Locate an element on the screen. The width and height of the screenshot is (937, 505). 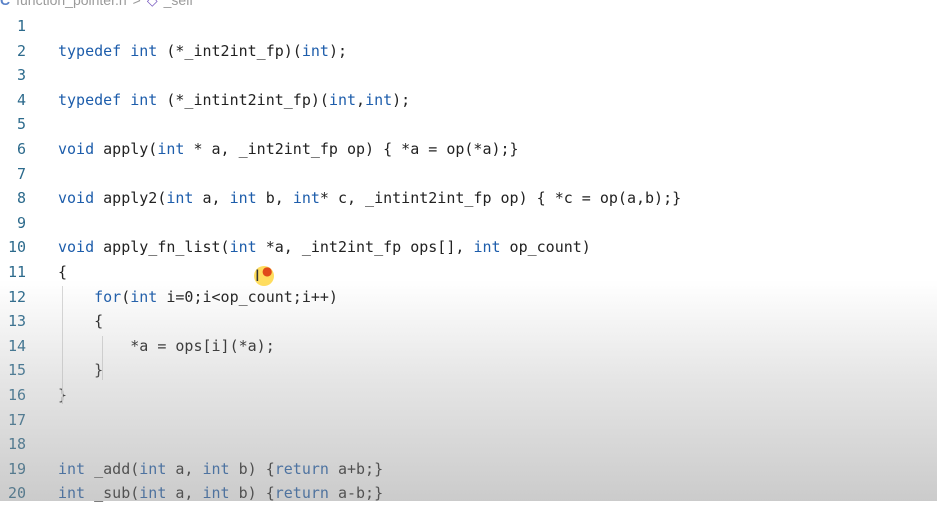
code-line: 18 is located at coordinates (468, 444).